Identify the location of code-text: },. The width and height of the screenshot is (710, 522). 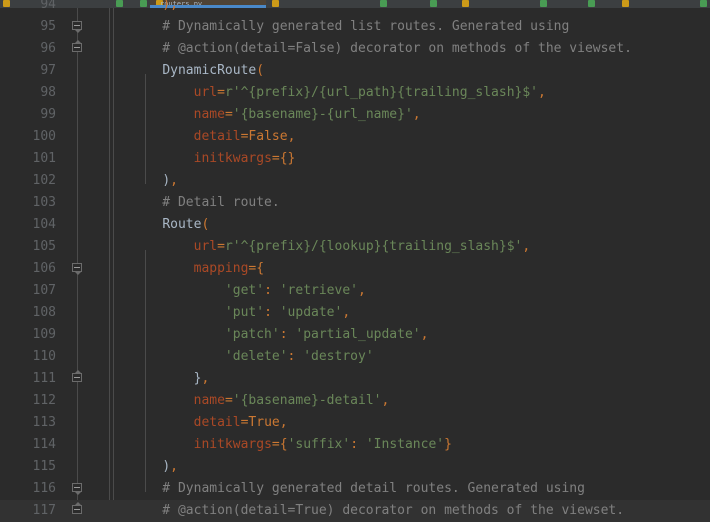
(170, 379).